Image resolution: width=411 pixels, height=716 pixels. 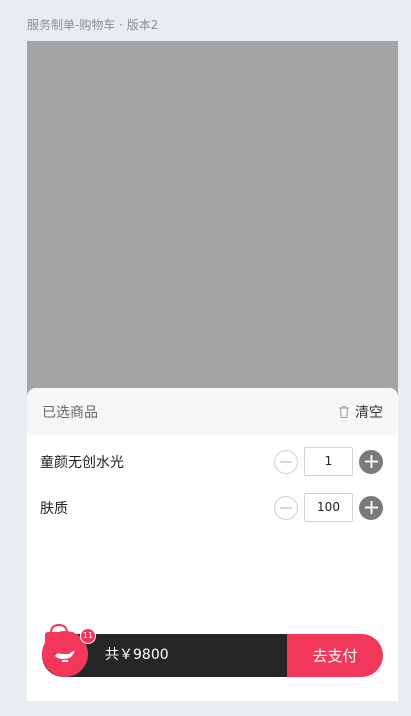 What do you see at coordinates (137, 655) in the screenshot?
I see `total-amount: 共￥9800` at bounding box center [137, 655].